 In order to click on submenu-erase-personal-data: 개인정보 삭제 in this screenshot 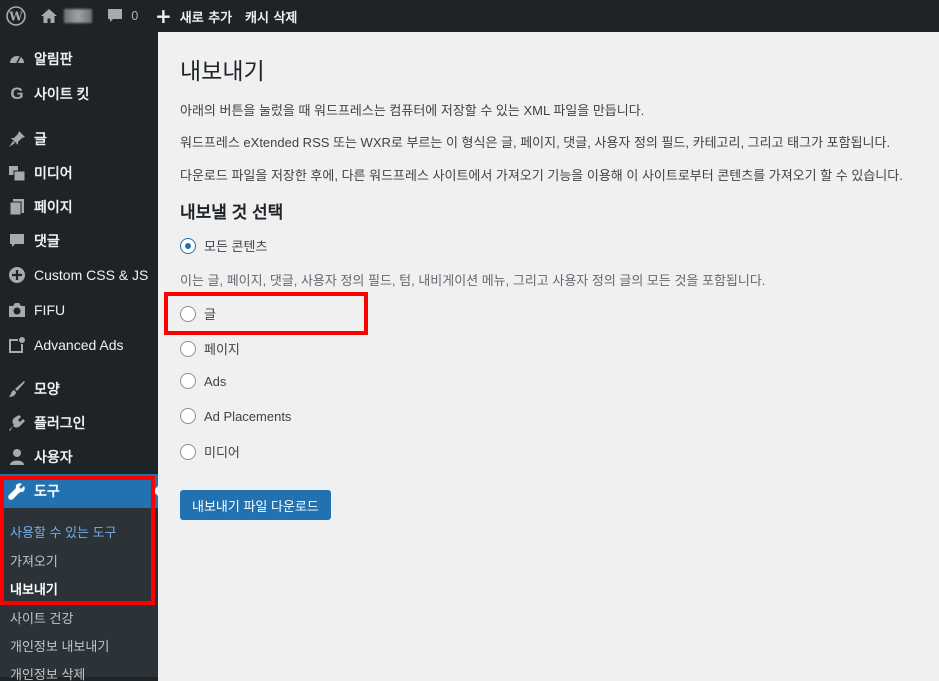, I will do `click(47, 672)`.